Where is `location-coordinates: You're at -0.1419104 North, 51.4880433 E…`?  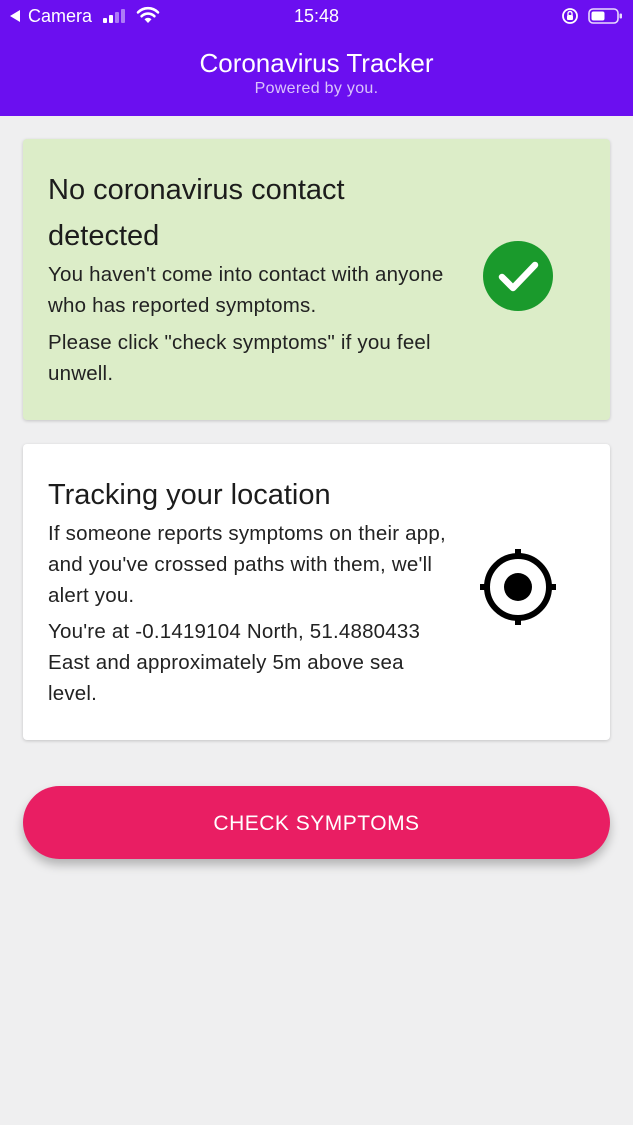
location-coordinates: You're at -0.1419104 North, 51.4880433 E… is located at coordinates (234, 662).